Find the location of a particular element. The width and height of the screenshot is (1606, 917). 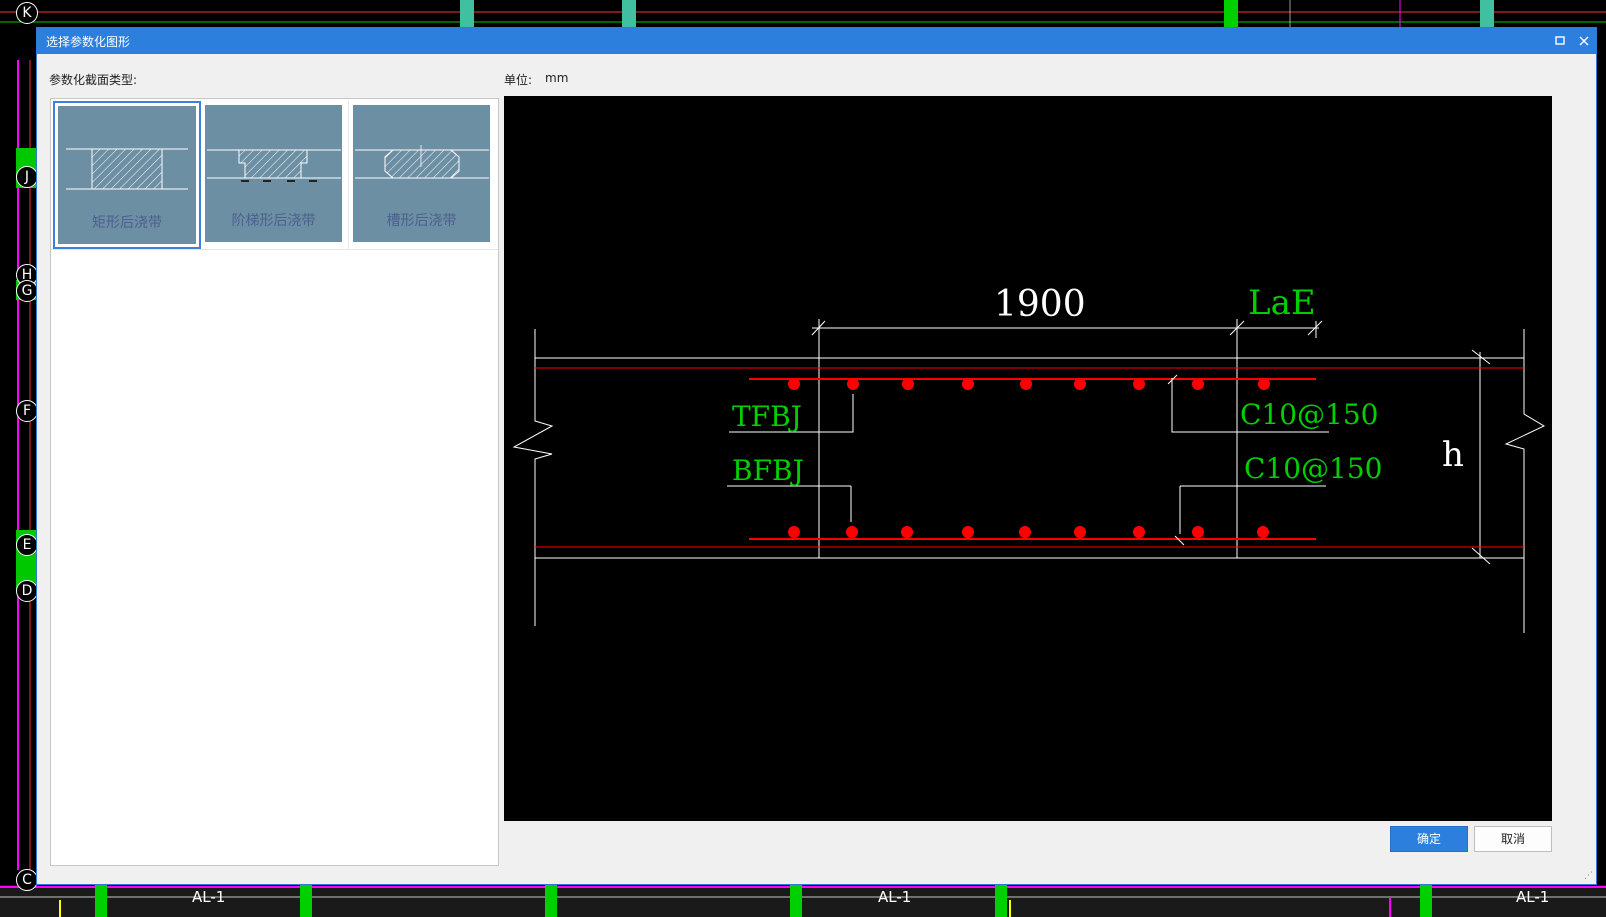

maximize-icon is located at coordinates (1560, 40).